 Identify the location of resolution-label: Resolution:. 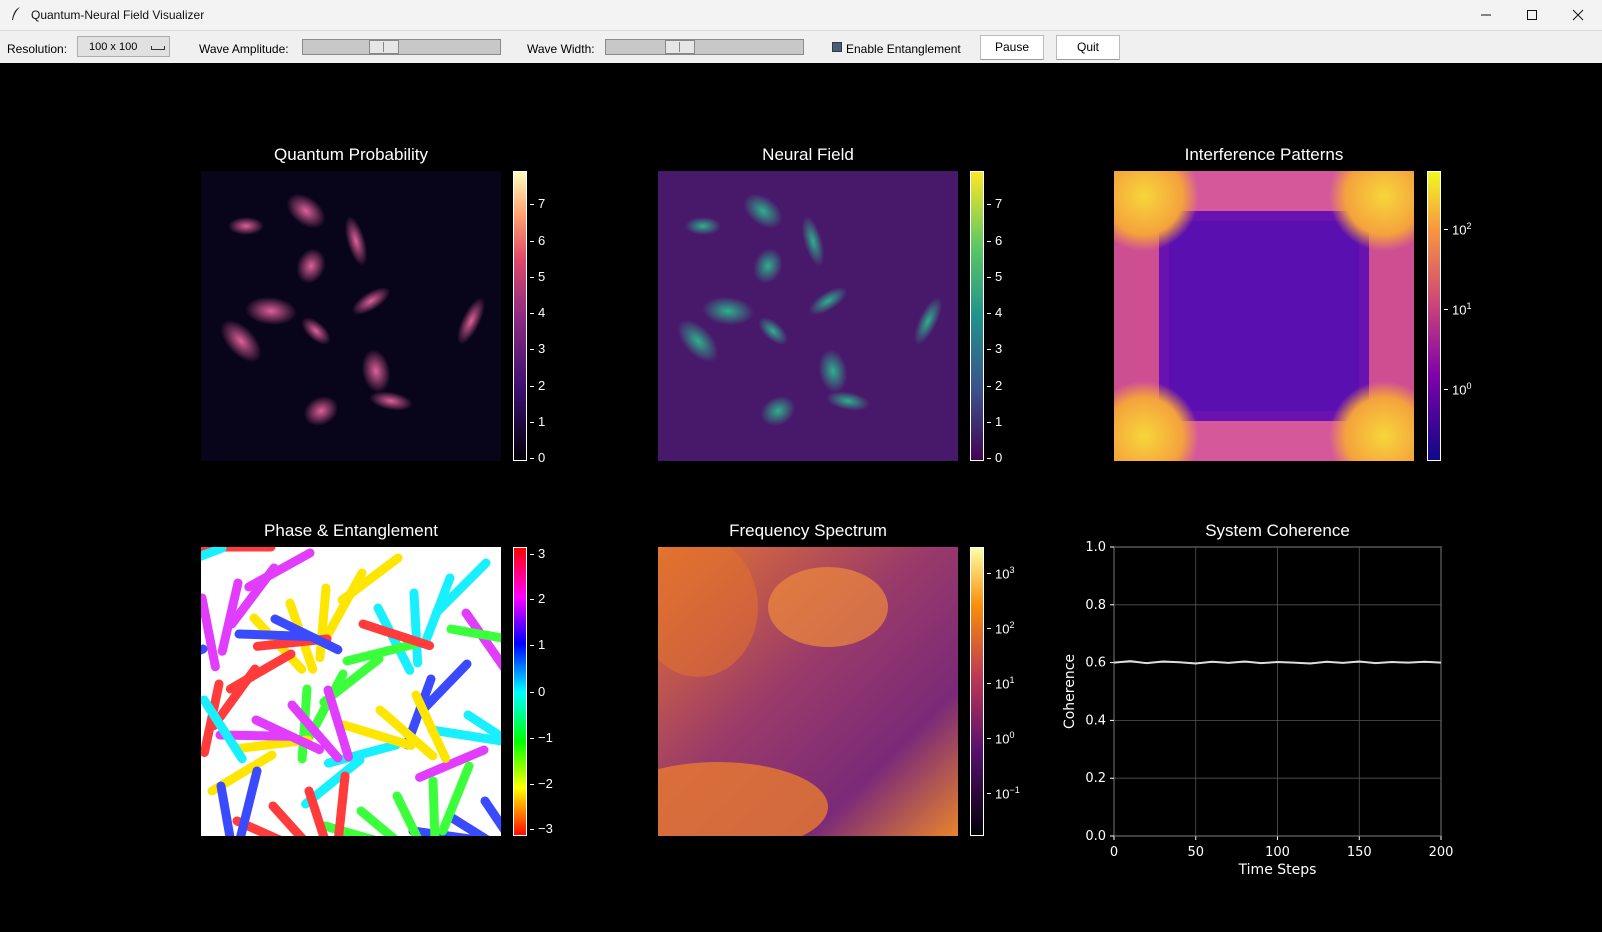
(37, 49).